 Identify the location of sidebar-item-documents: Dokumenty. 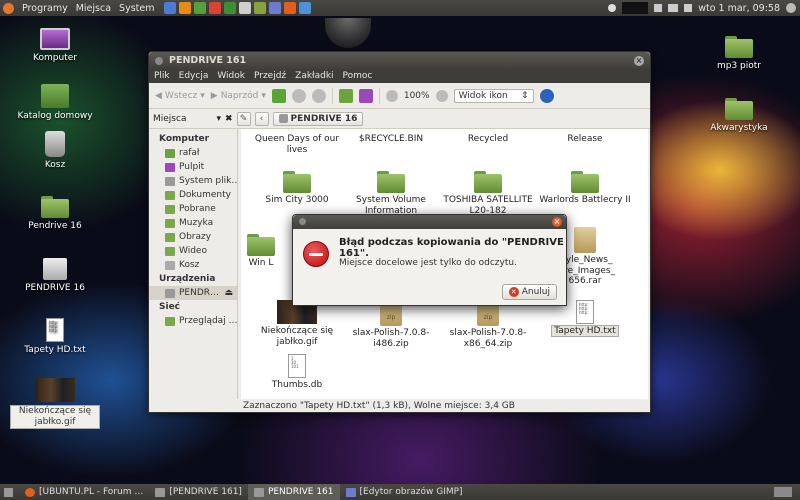
(193, 195).